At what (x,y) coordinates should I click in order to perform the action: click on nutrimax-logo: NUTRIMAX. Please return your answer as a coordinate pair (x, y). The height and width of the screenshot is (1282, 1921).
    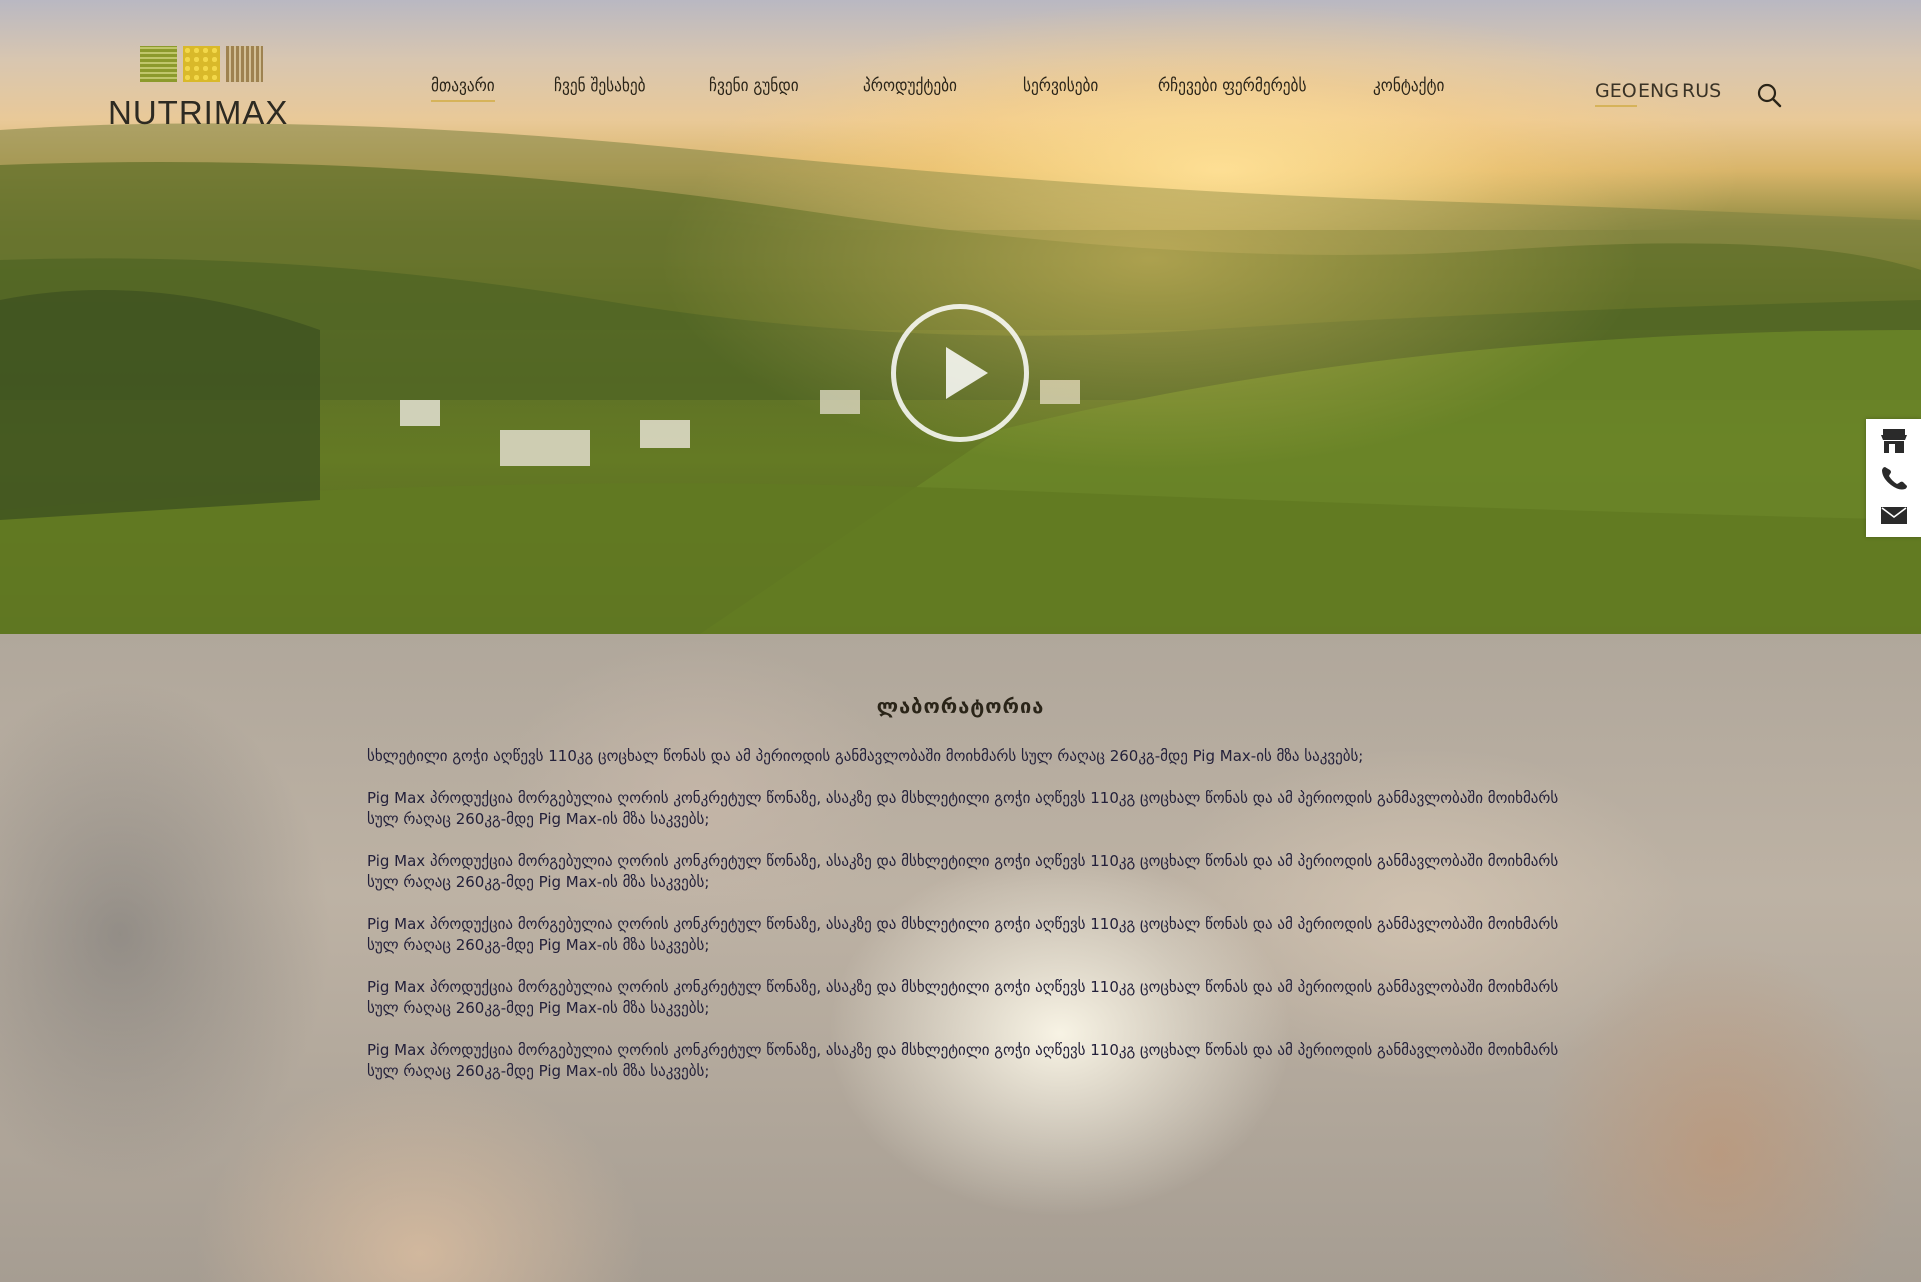
    Looking at the image, I should click on (199, 88).